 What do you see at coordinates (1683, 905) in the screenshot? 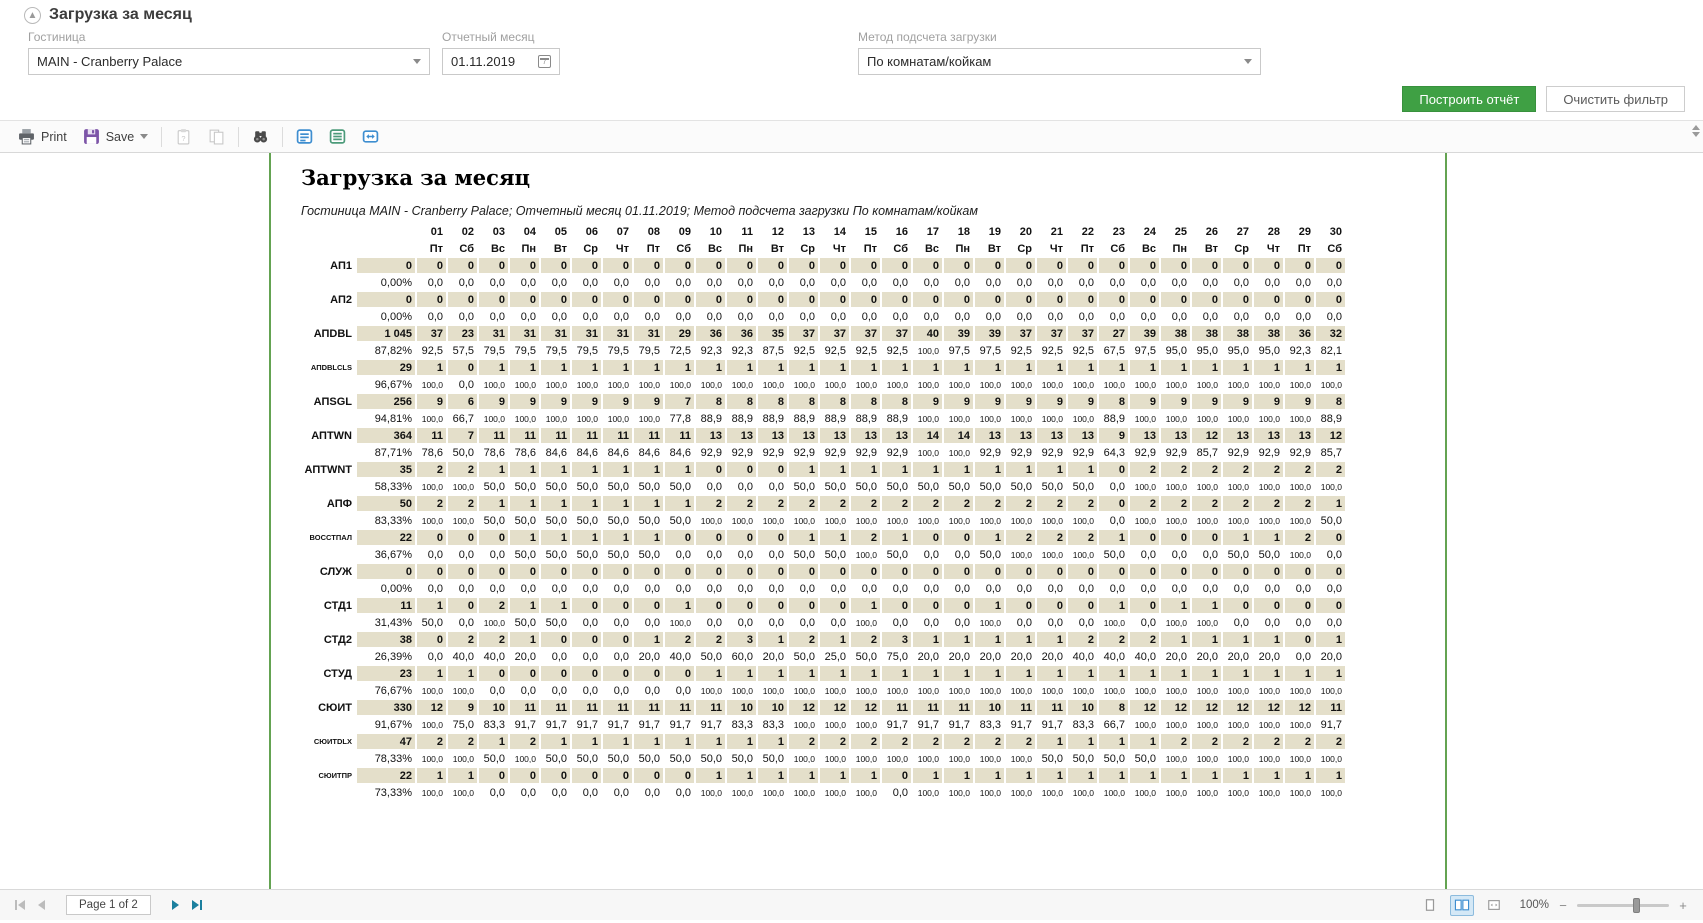
I see `zoom-in-button: +` at bounding box center [1683, 905].